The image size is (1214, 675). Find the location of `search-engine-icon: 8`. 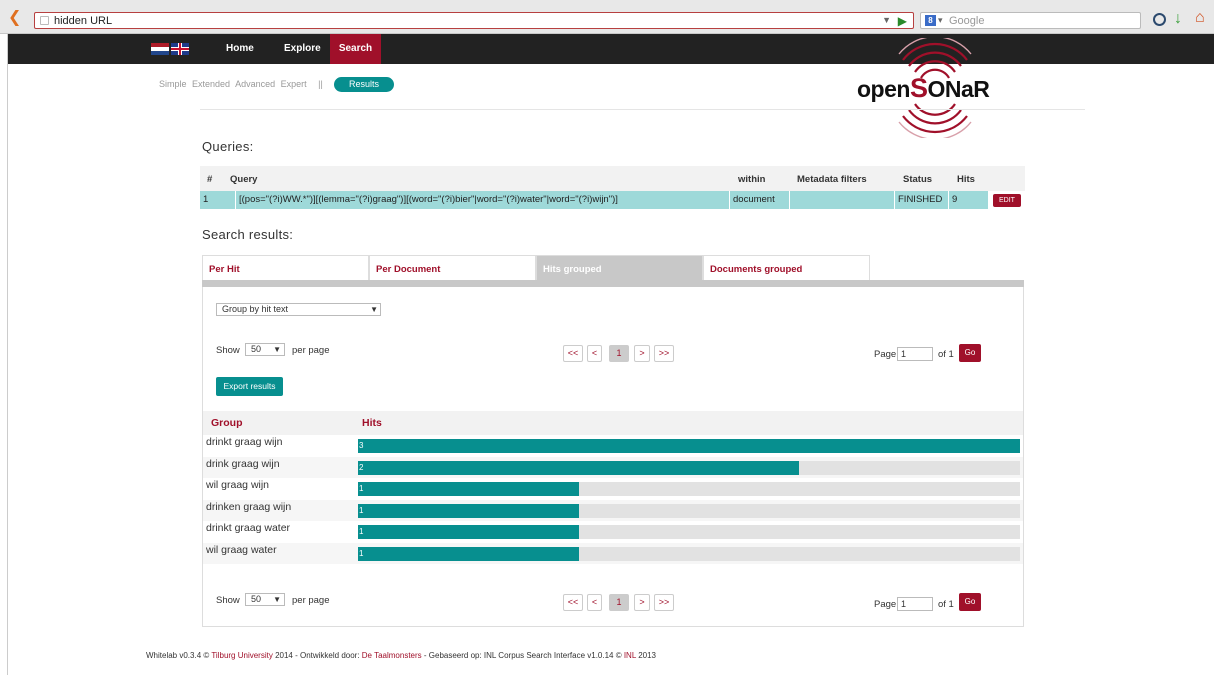

search-engine-icon: 8 is located at coordinates (930, 20).